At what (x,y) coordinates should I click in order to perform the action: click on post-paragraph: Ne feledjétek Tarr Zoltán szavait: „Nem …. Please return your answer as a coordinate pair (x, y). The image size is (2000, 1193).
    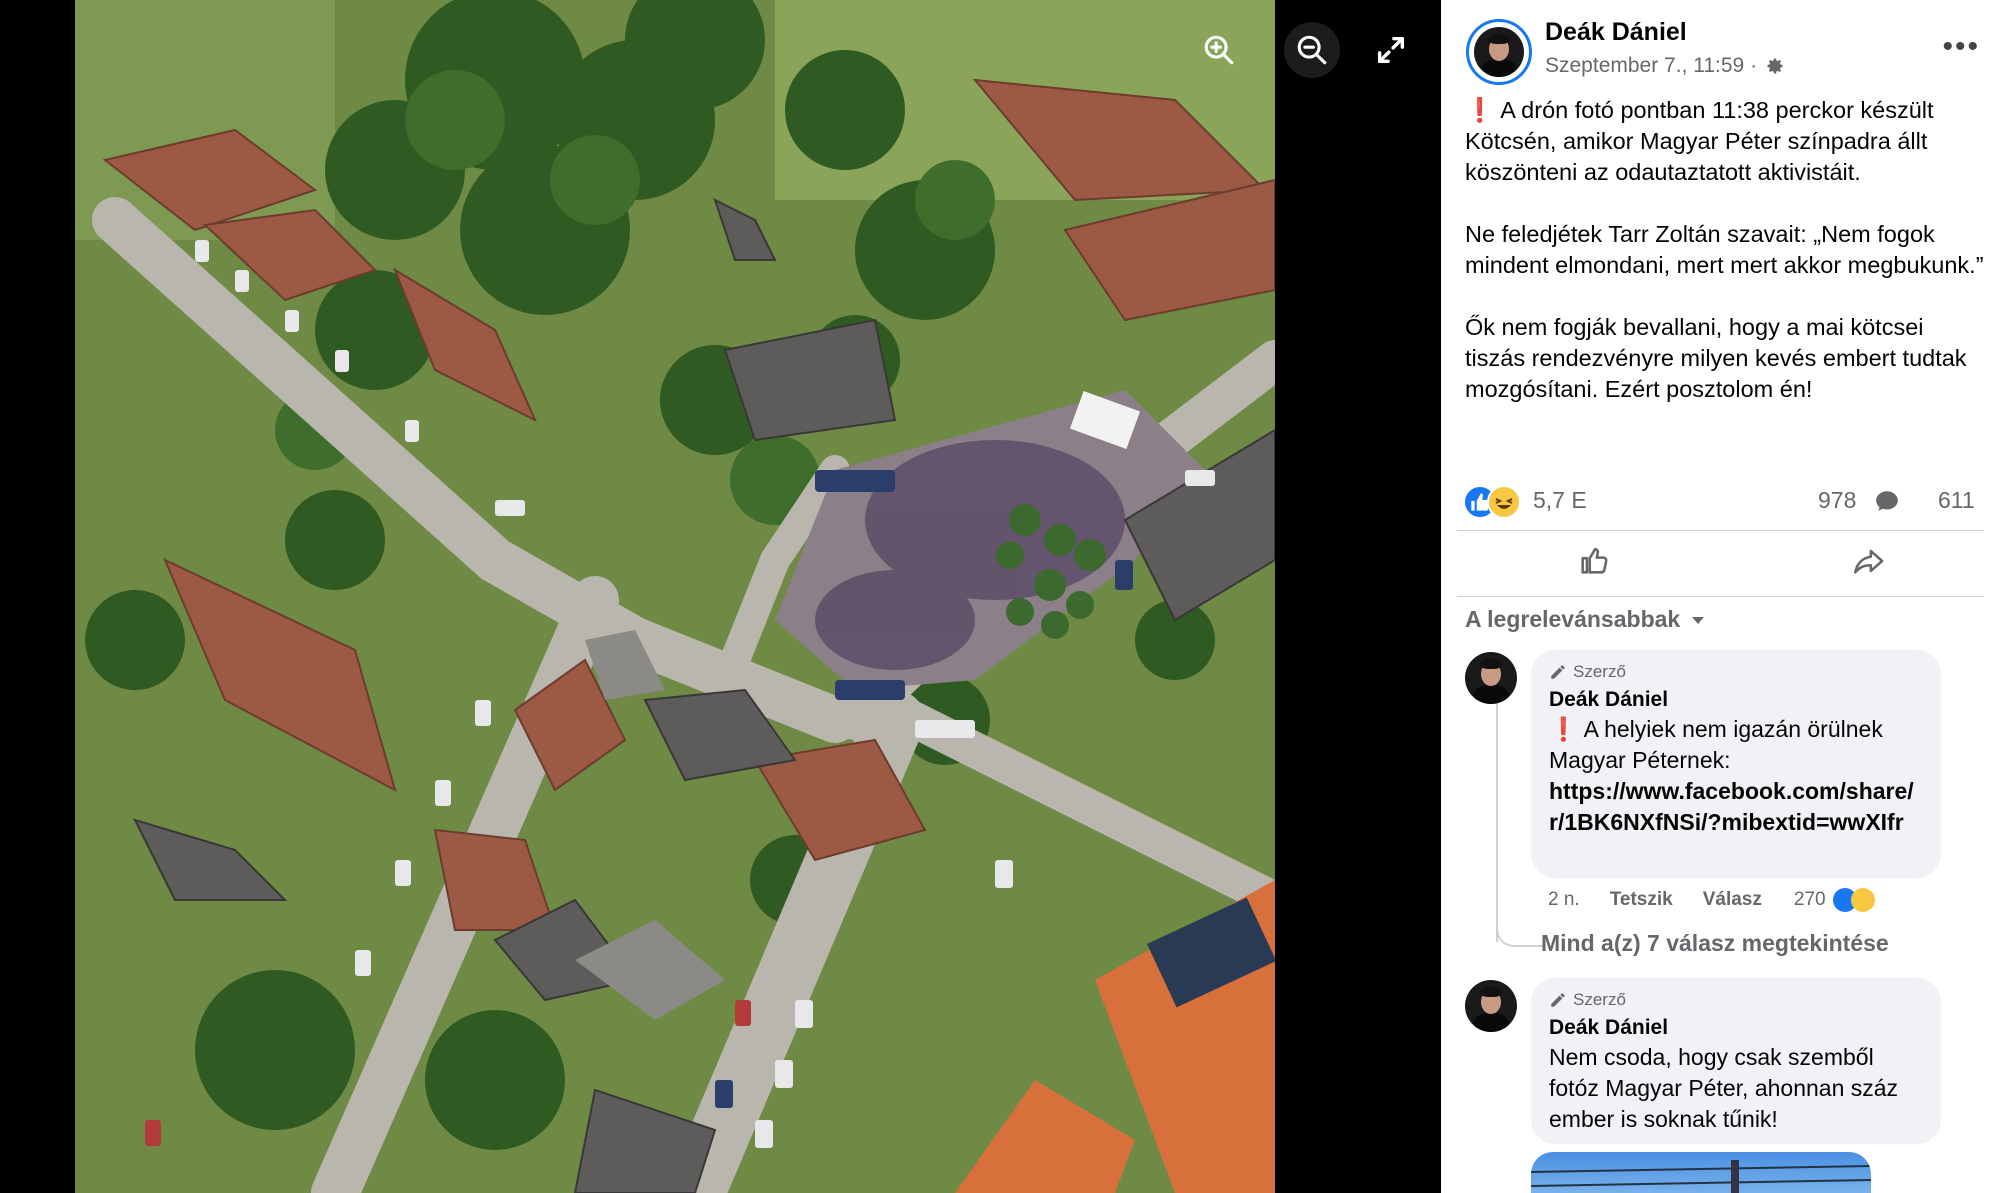
    Looking at the image, I should click on (1724, 249).